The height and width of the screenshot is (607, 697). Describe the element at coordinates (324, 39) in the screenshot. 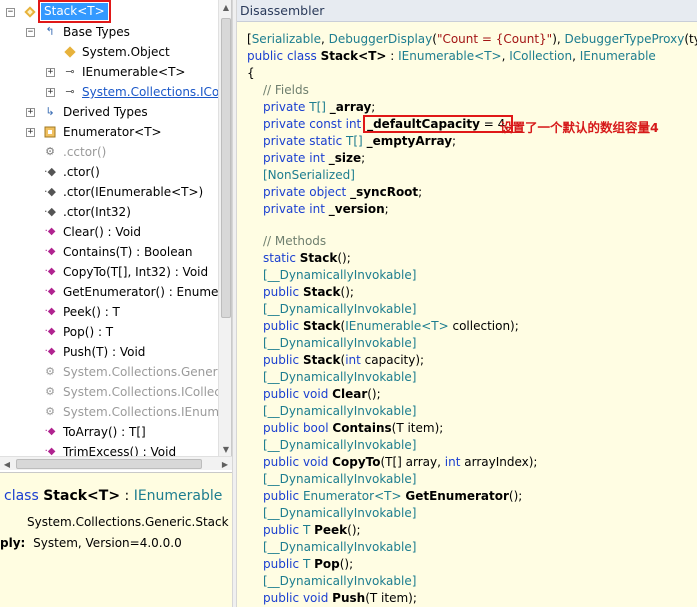

I see `code-punct: ,` at that location.